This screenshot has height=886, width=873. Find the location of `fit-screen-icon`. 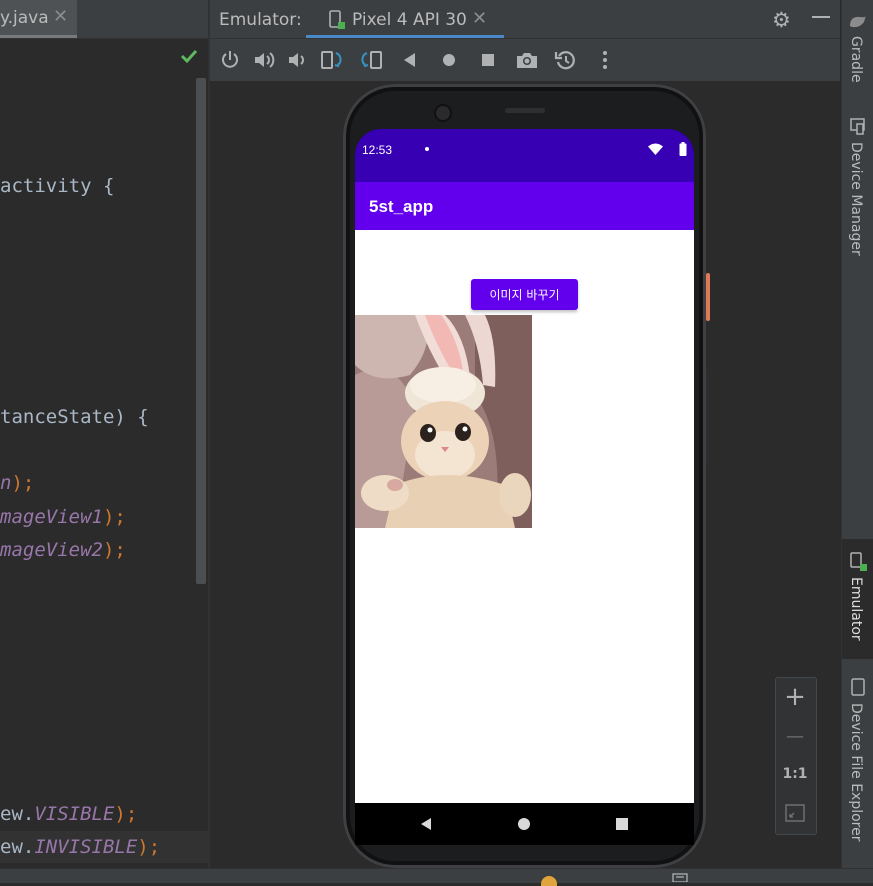

fit-screen-icon is located at coordinates (795, 813).